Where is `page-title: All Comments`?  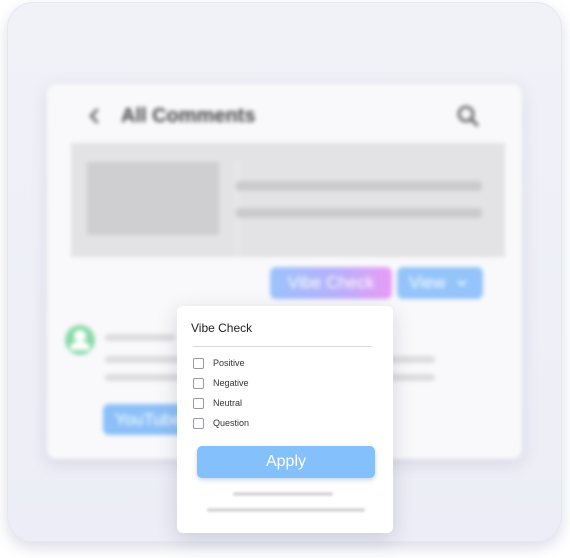
page-title: All Comments is located at coordinates (188, 116).